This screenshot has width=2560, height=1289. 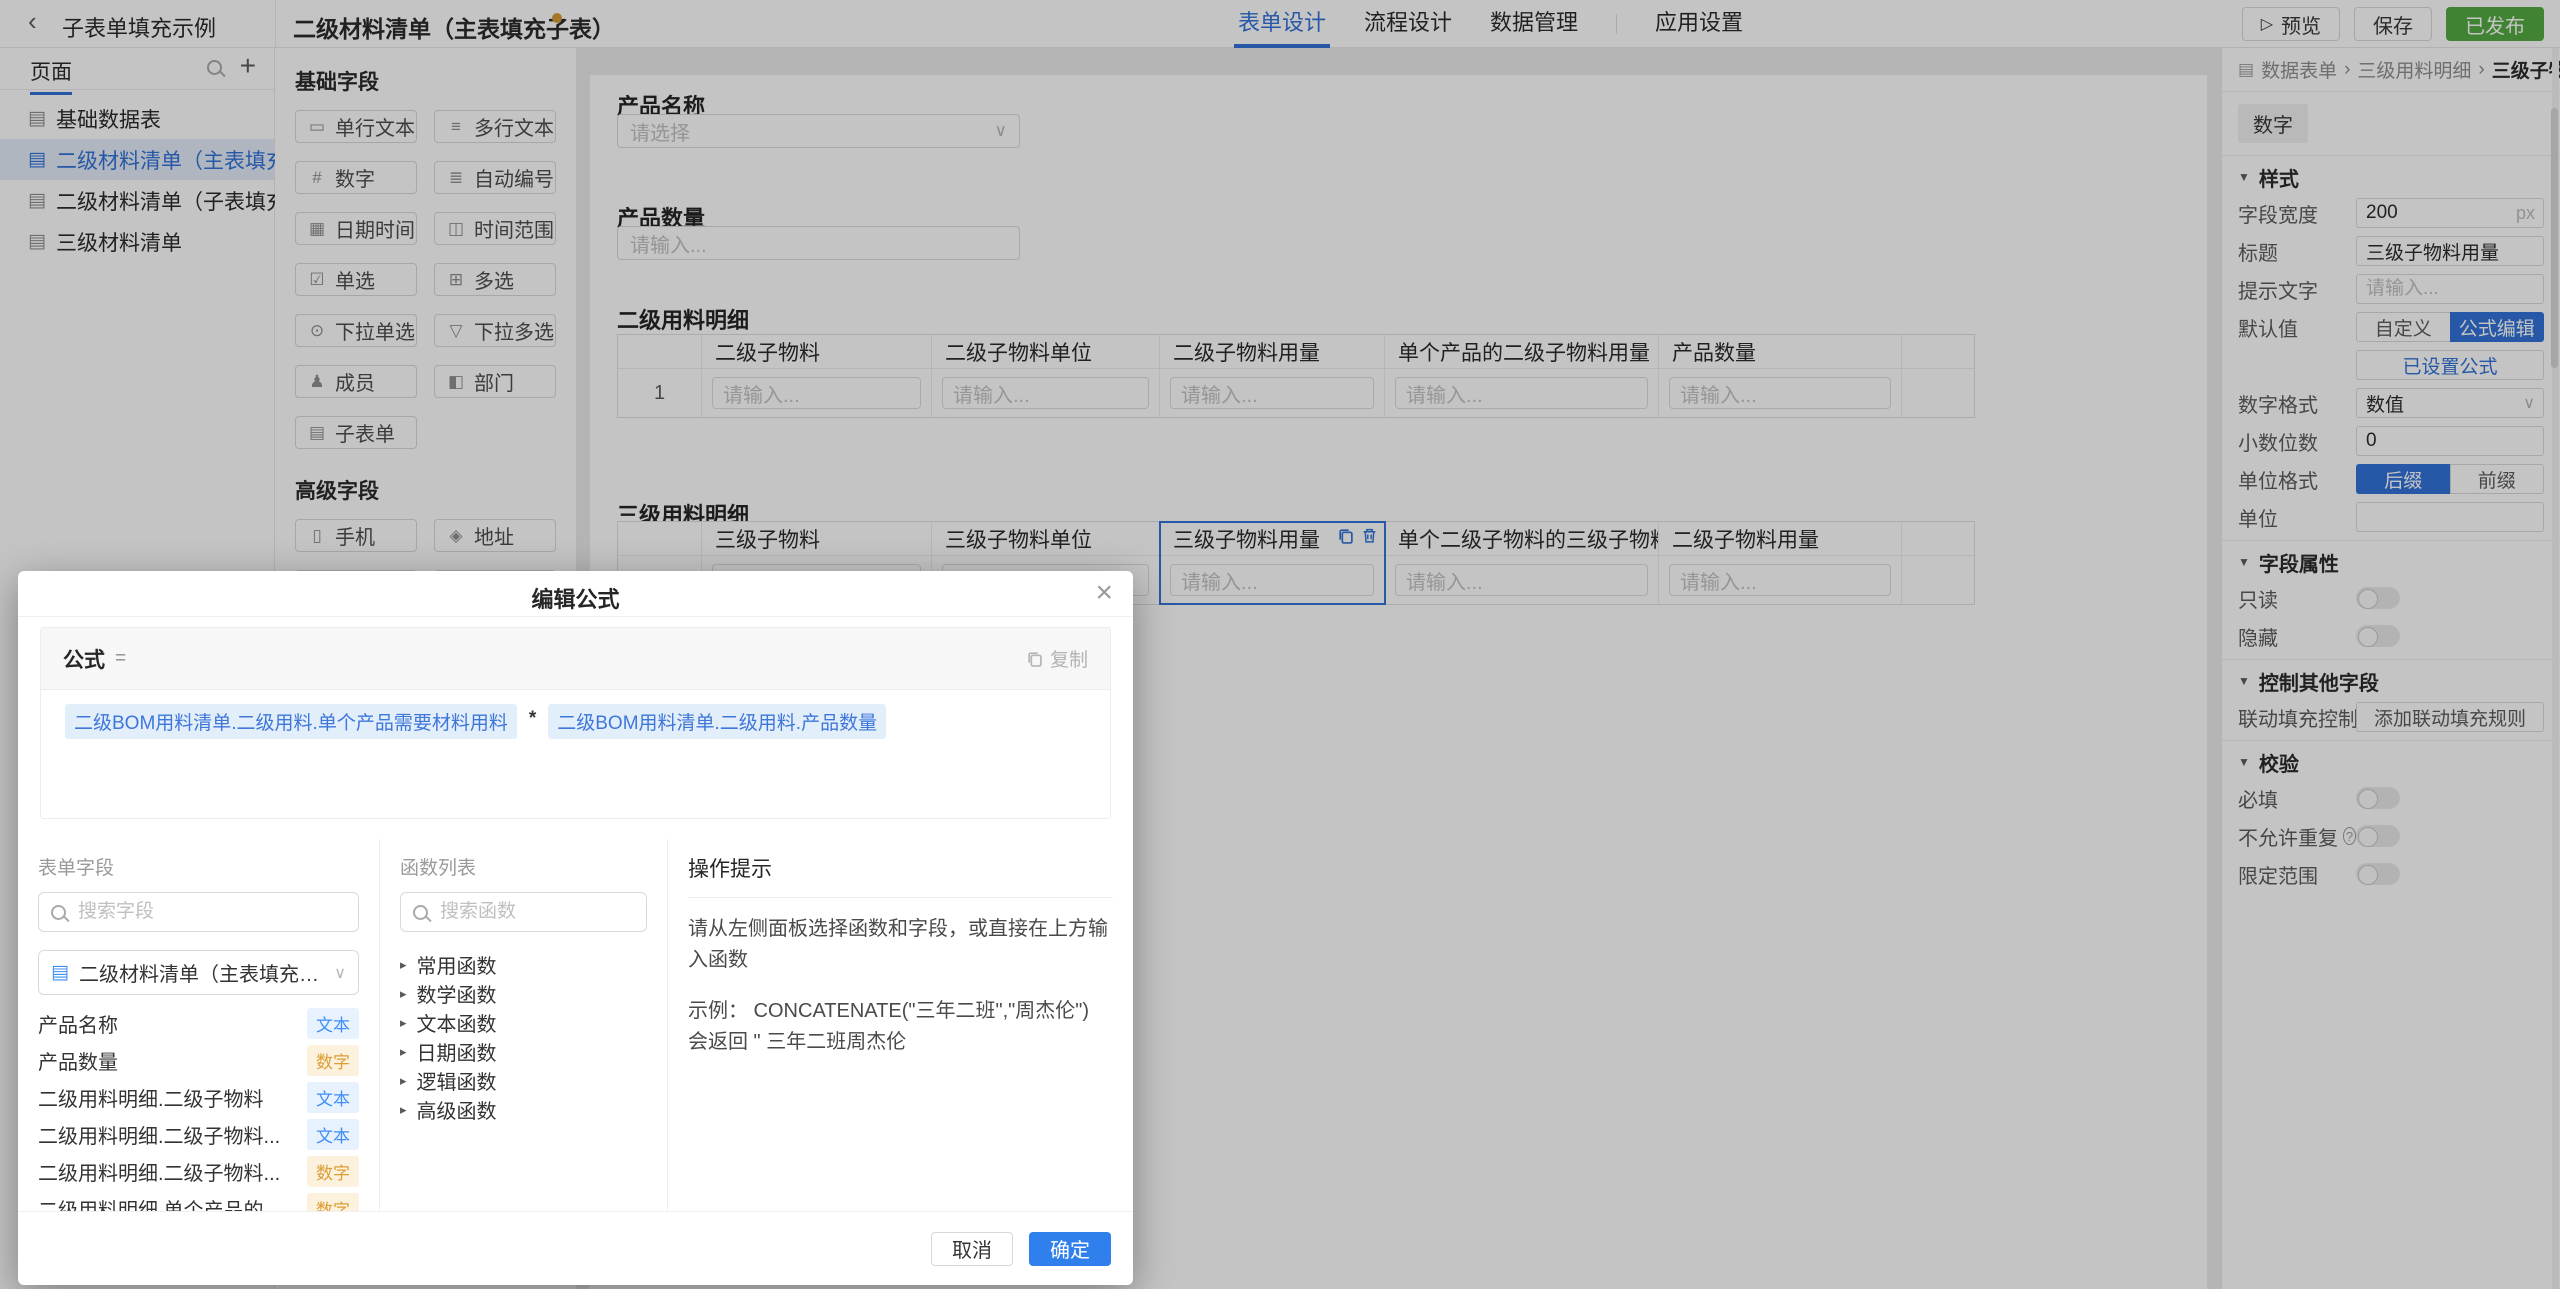 What do you see at coordinates (1068, 660) in the screenshot?
I see `copy-label: 复制` at bounding box center [1068, 660].